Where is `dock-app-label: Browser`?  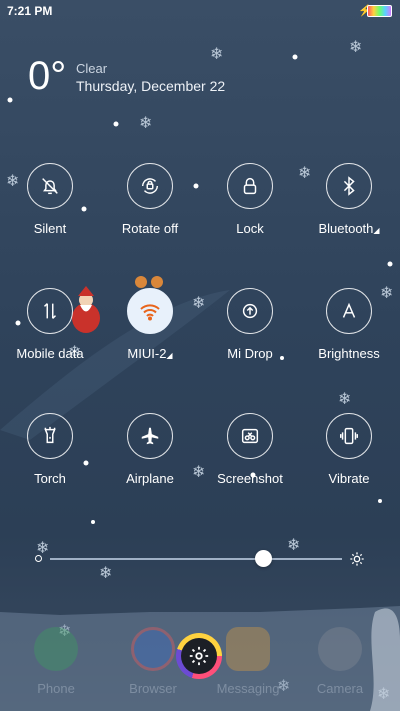 dock-app-label: Browser is located at coordinates (153, 688).